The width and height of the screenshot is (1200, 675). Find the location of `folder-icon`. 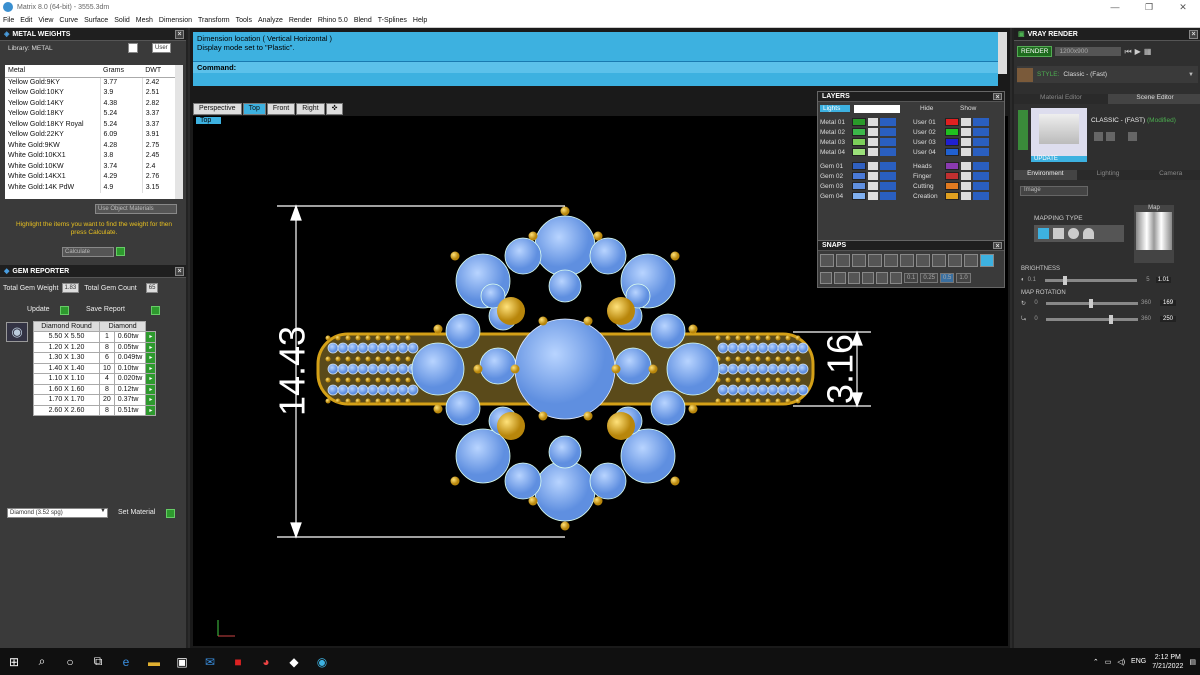

folder-icon is located at coordinates (1132, 136).